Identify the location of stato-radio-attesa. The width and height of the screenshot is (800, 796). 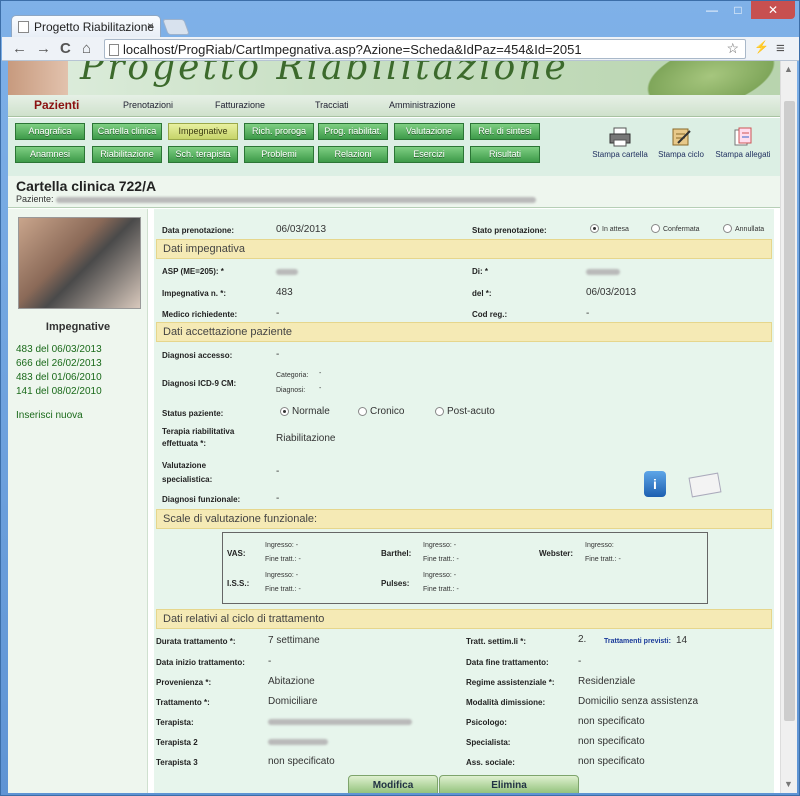
(594, 228).